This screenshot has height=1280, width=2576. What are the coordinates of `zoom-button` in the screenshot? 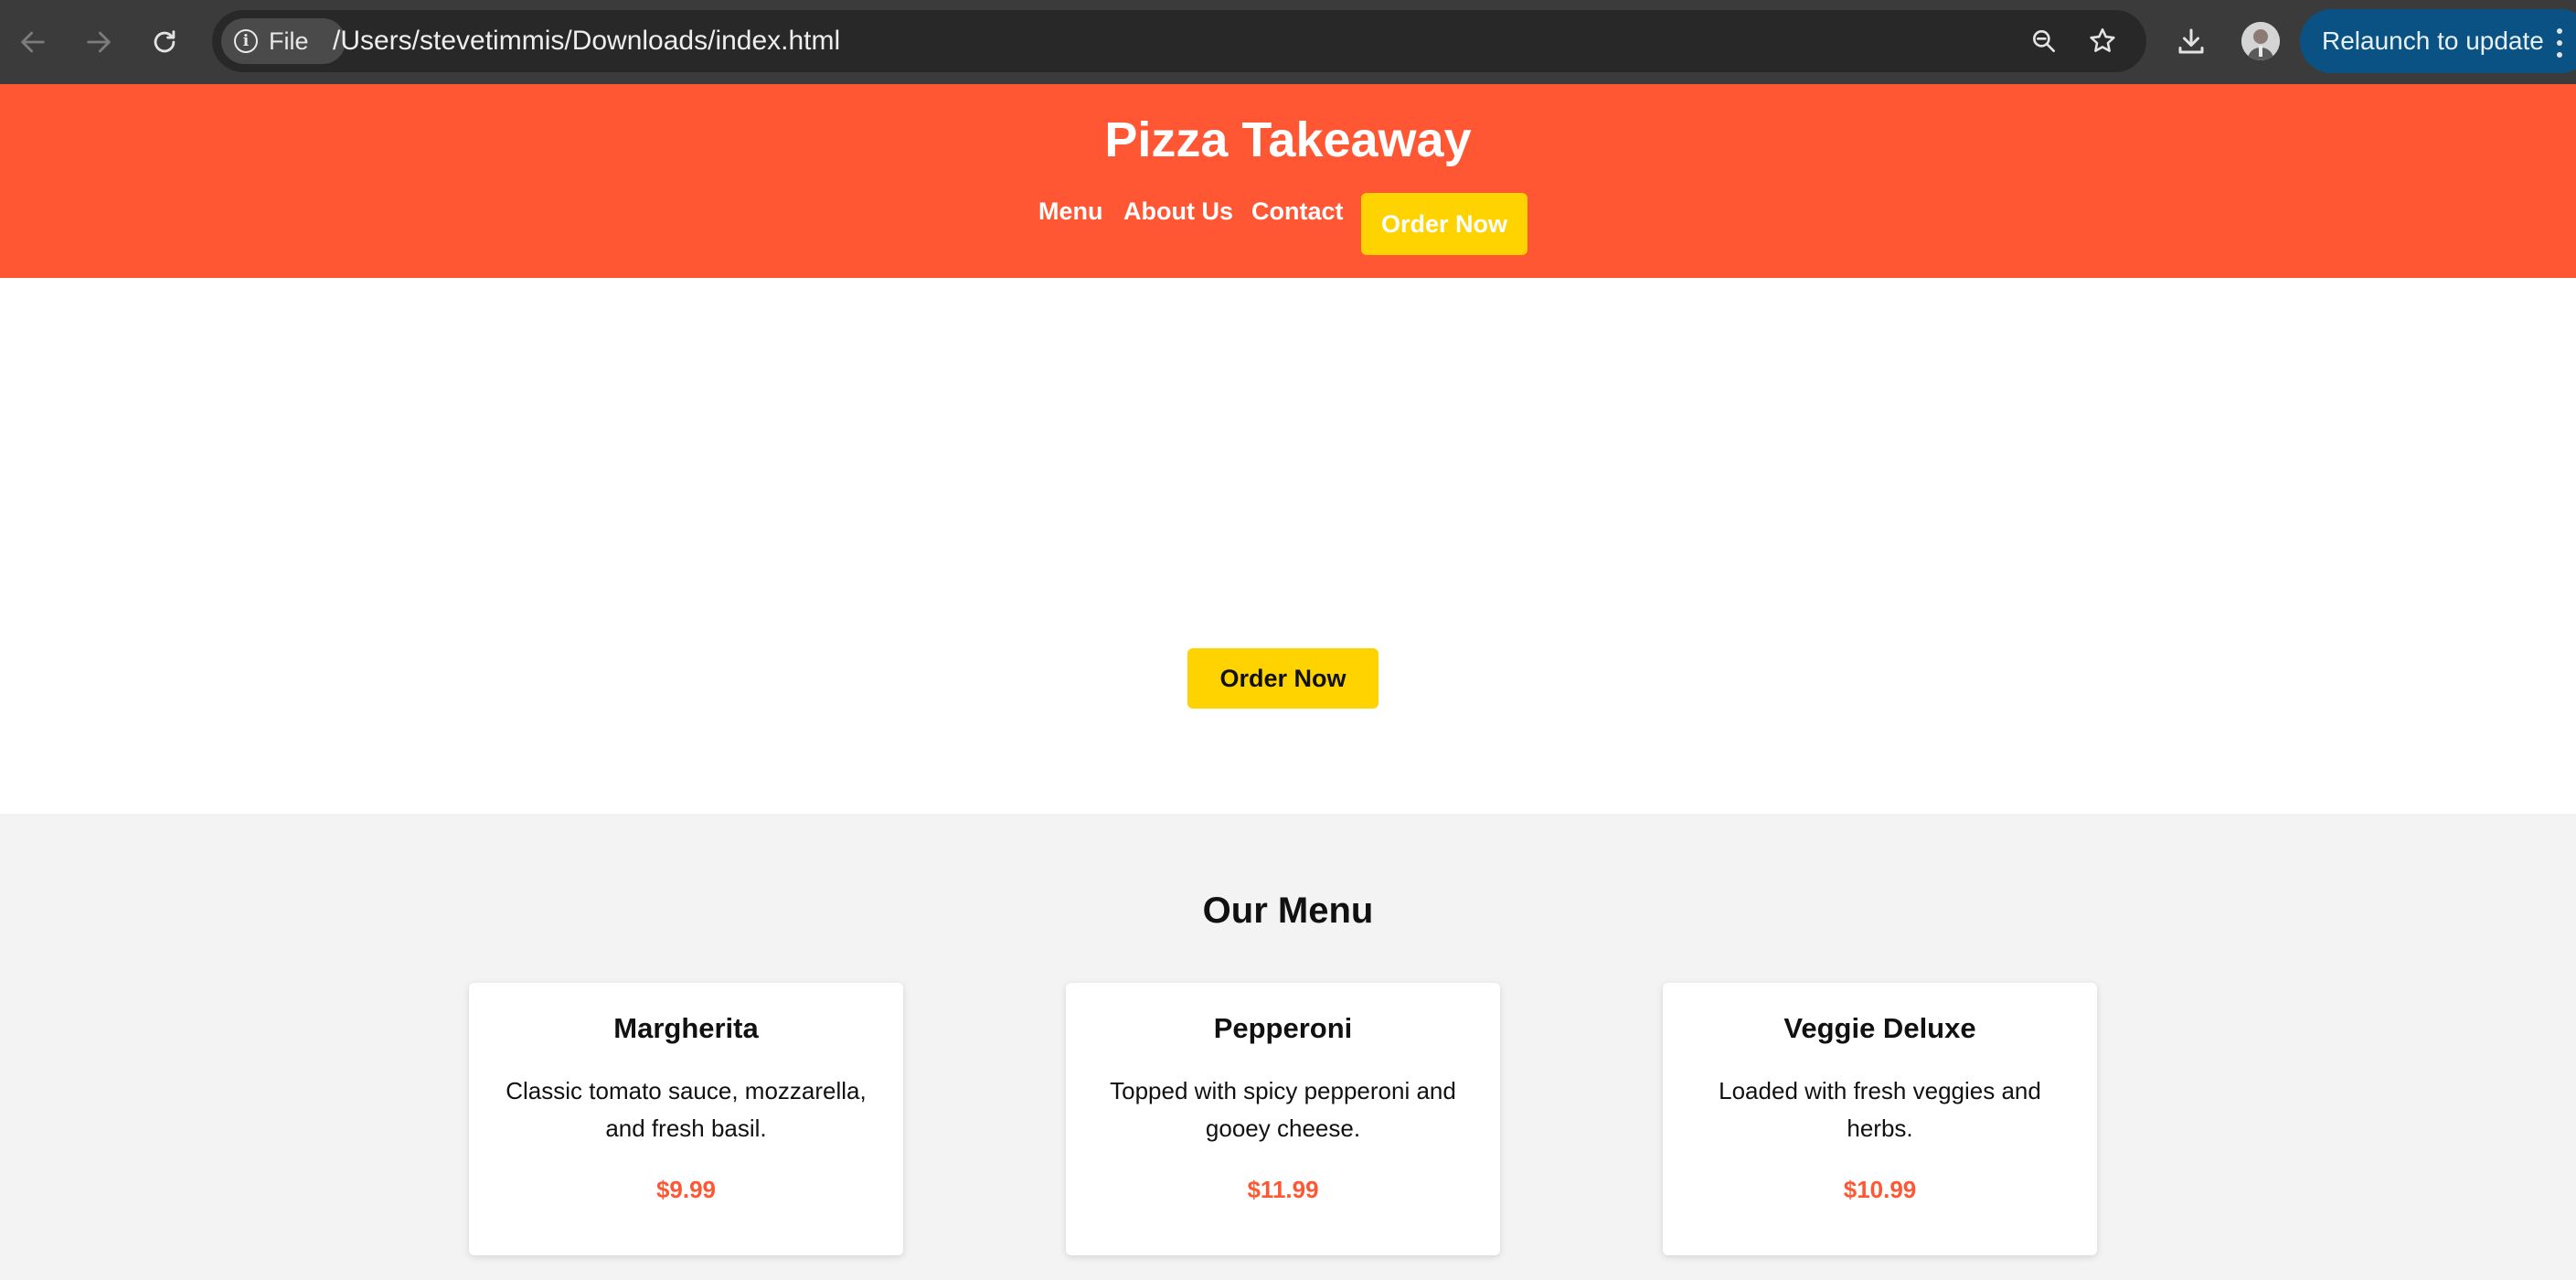 It's located at (2044, 41).